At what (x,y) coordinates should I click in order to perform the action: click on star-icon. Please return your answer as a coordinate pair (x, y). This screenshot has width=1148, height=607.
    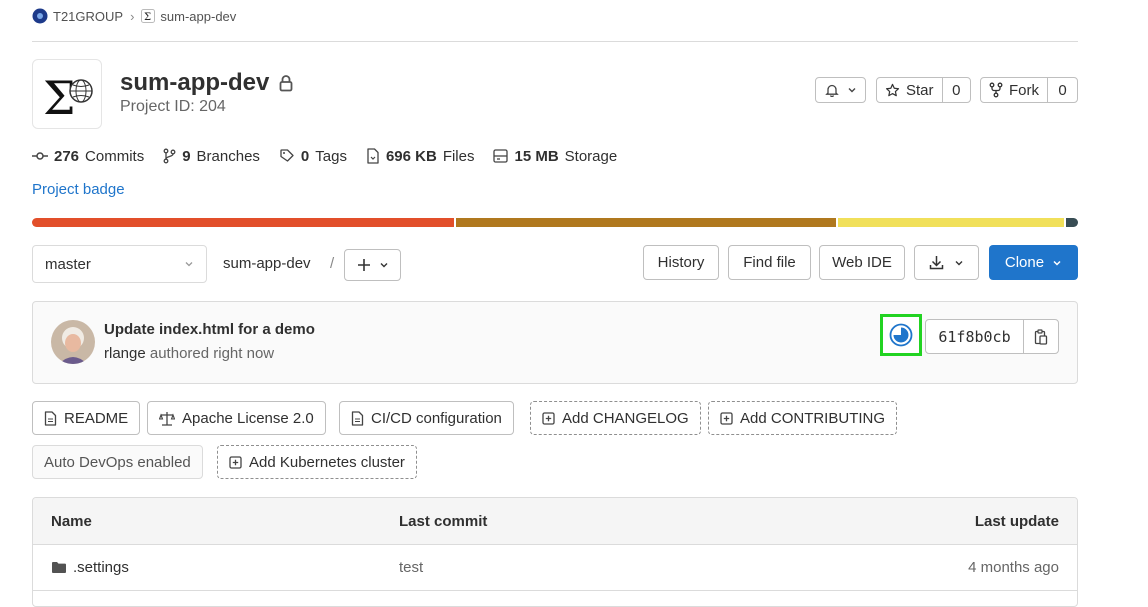
    Looking at the image, I should click on (892, 90).